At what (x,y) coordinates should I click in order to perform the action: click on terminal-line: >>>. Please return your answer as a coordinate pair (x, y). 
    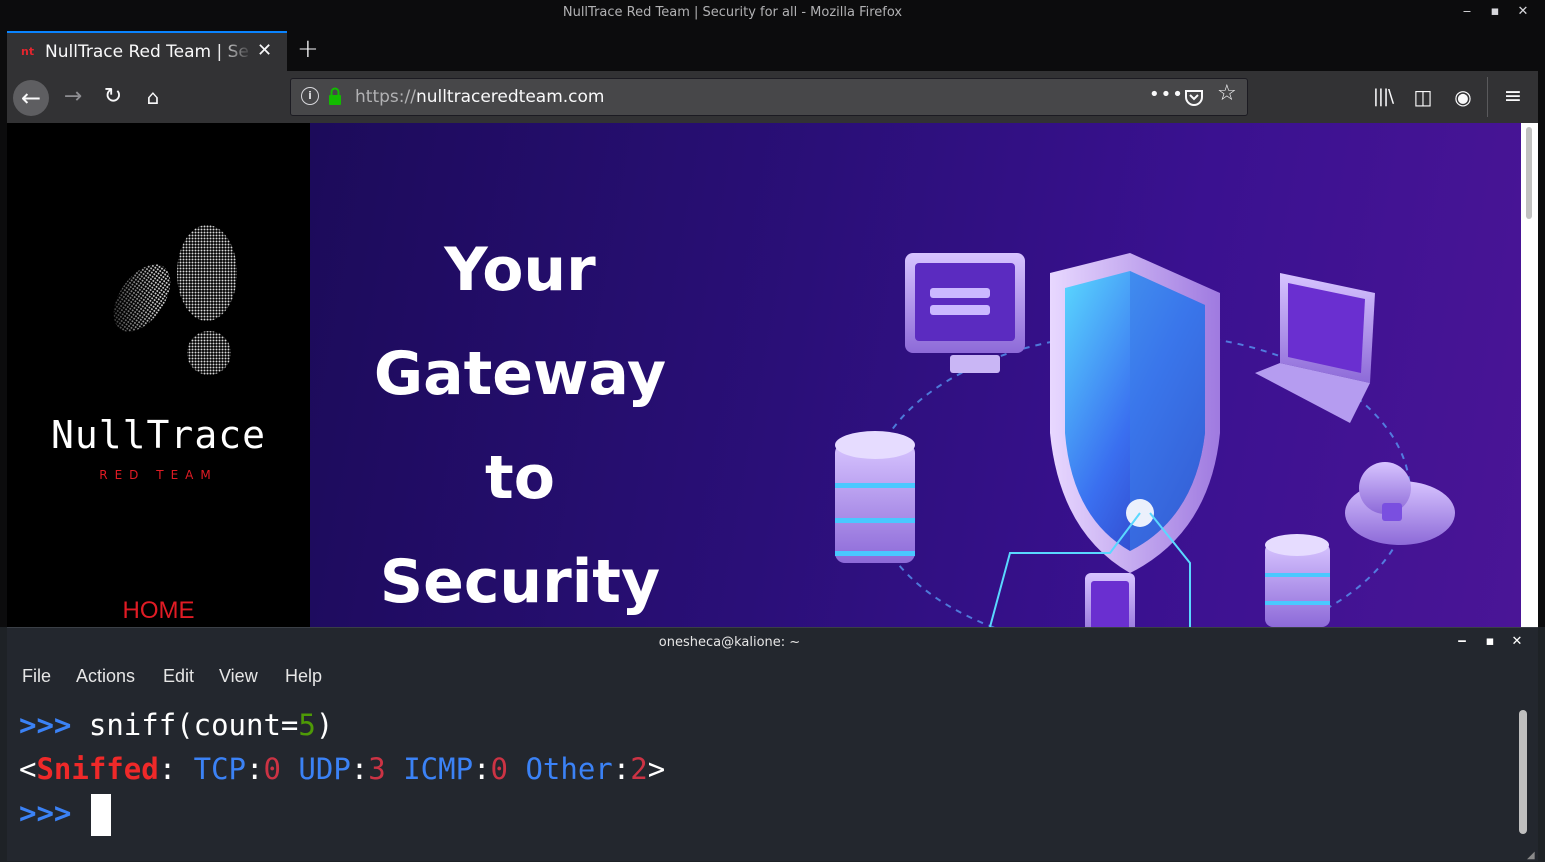
    Looking at the image, I should click on (65, 815).